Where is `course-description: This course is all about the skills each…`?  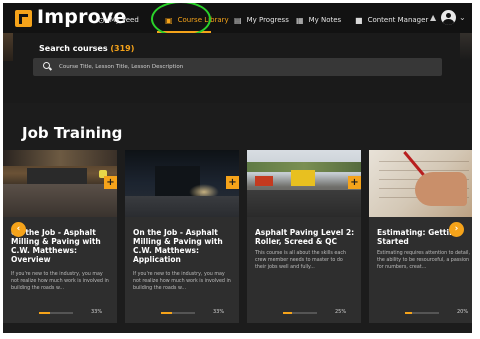
course-description: This course is all about the skills each… is located at coordinates (301, 260).